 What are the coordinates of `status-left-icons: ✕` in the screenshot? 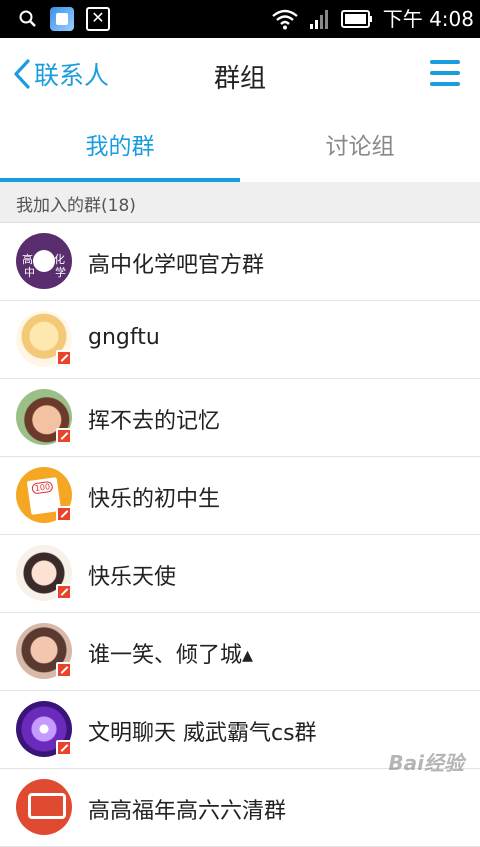 It's located at (64, 19).